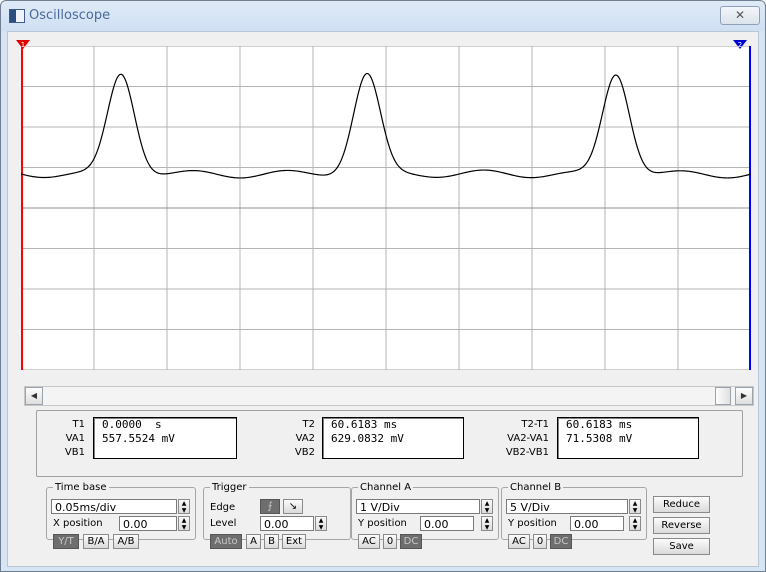  I want to click on timebase-scale-field: 0.05ms/div, so click(114, 506).